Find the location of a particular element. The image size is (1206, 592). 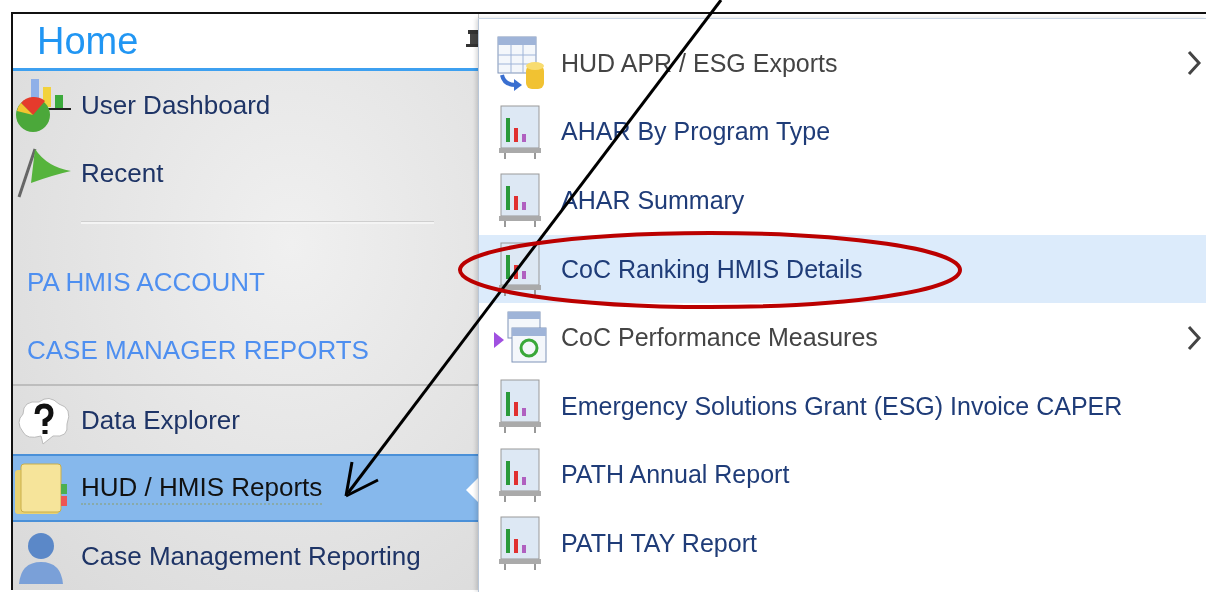

sidebar-item: User Dashboard is located at coordinates (245, 105).